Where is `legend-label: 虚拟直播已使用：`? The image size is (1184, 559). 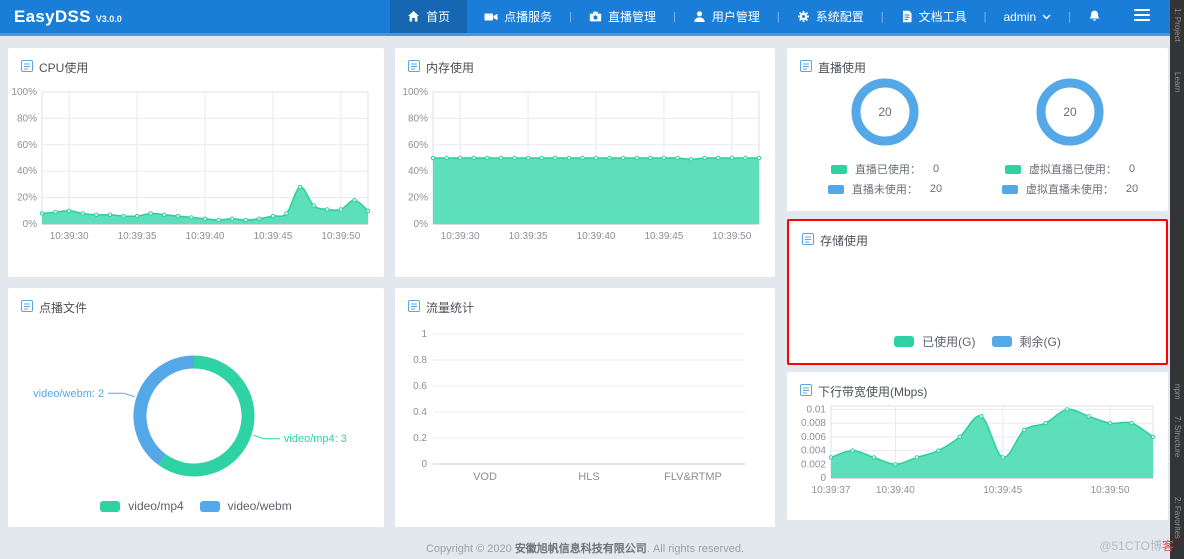 legend-label: 虚拟直播已使用： is located at coordinates (1072, 170).